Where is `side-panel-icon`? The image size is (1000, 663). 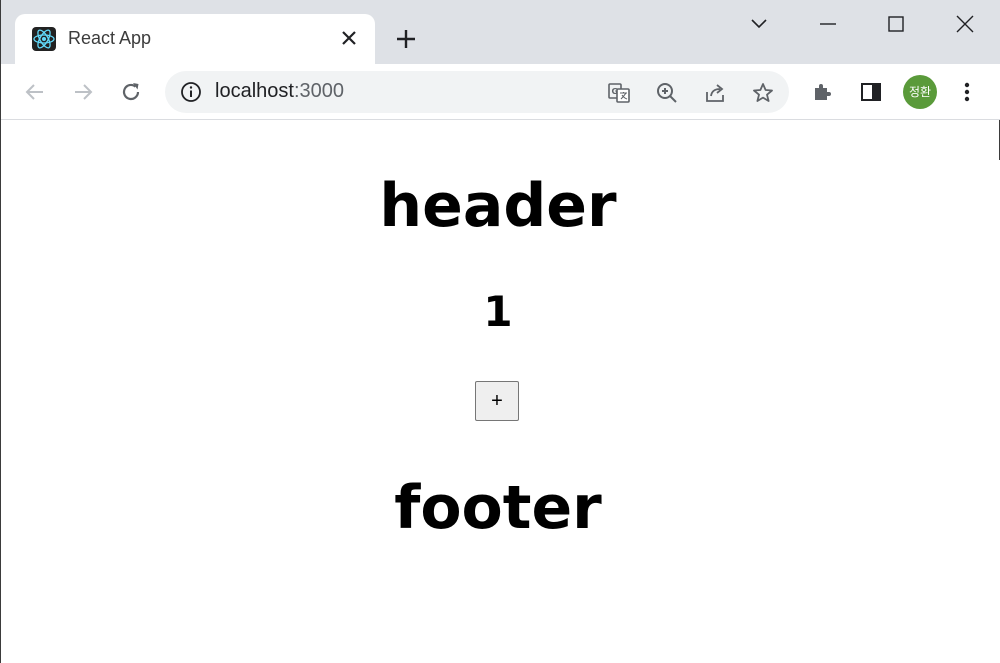 side-panel-icon is located at coordinates (871, 92).